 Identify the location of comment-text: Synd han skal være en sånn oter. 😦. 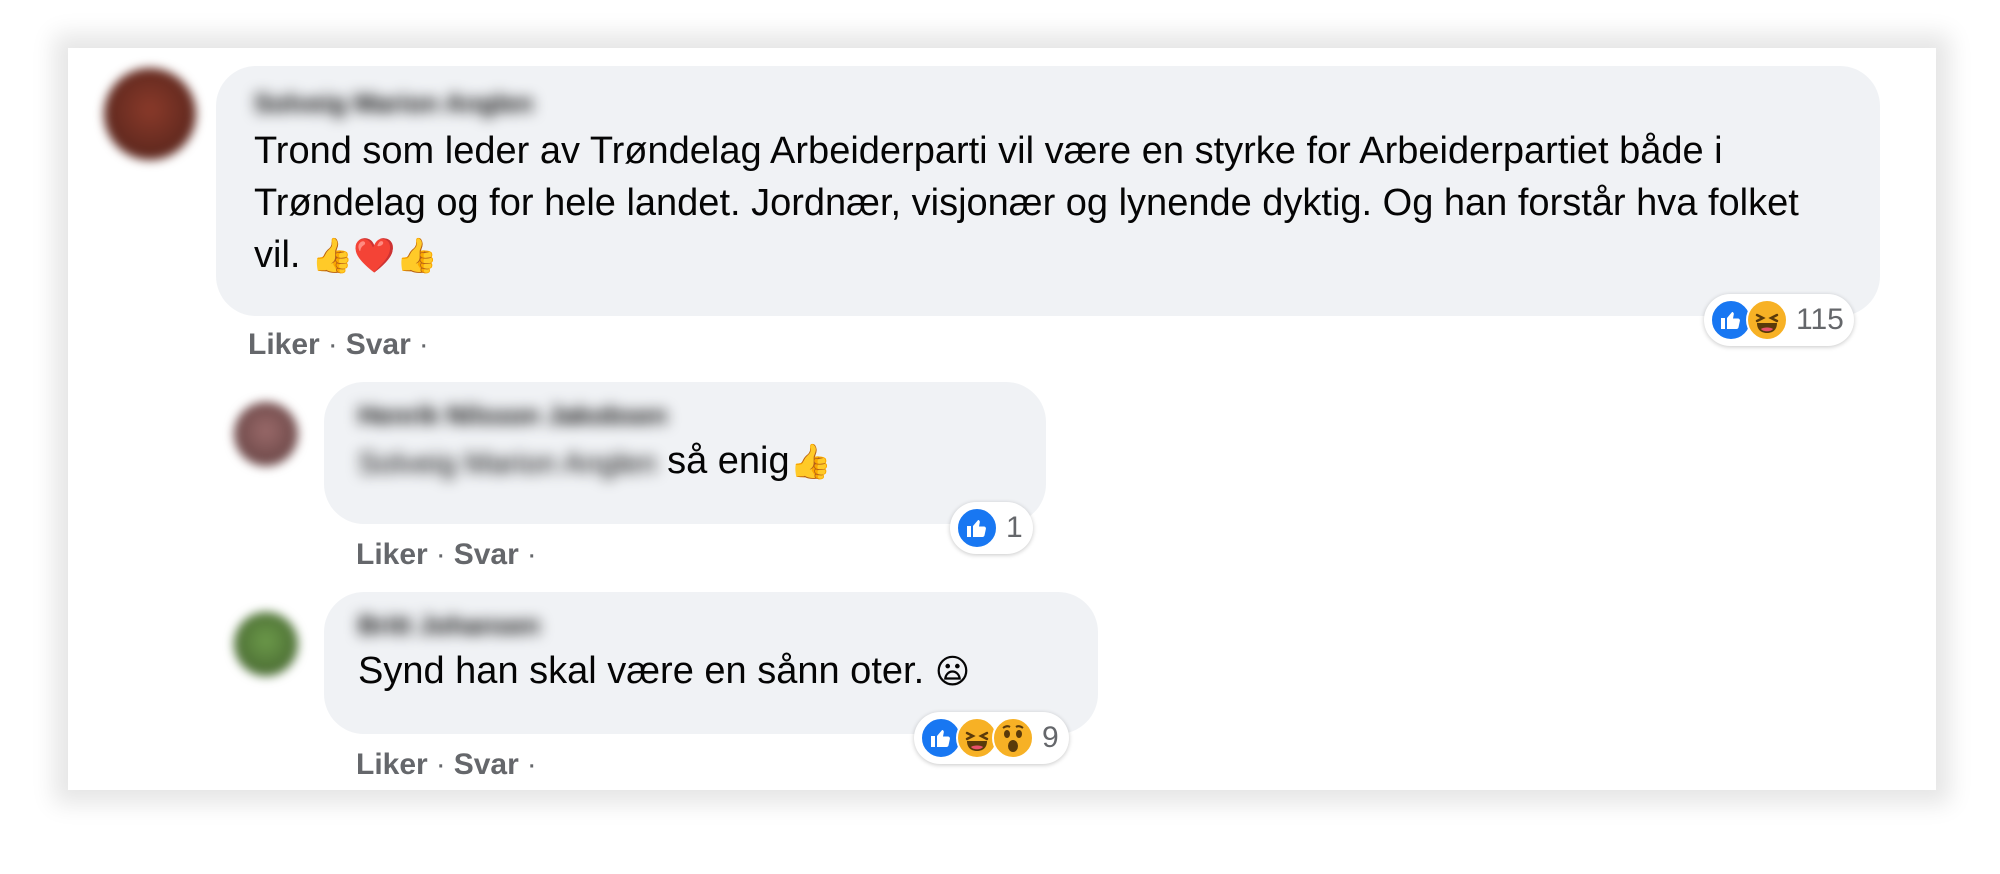
(664, 671).